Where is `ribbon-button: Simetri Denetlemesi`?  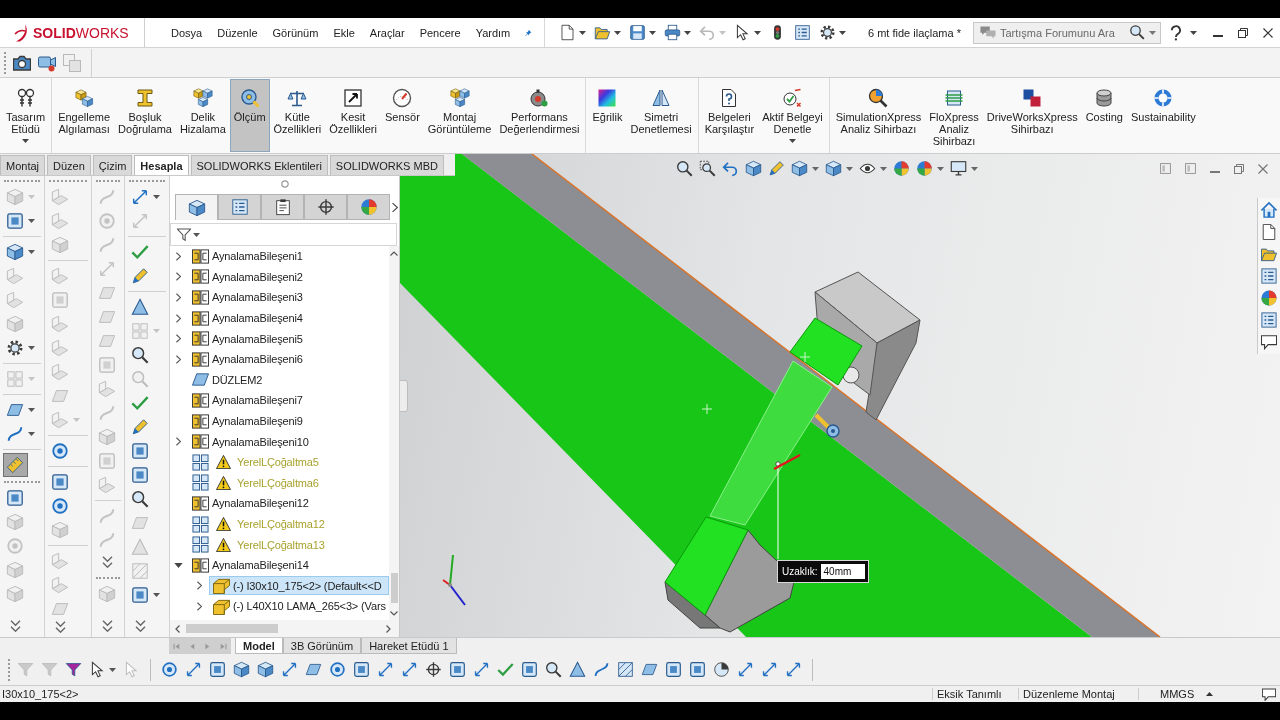
ribbon-button: Simetri Denetlemesi is located at coordinates (661, 115).